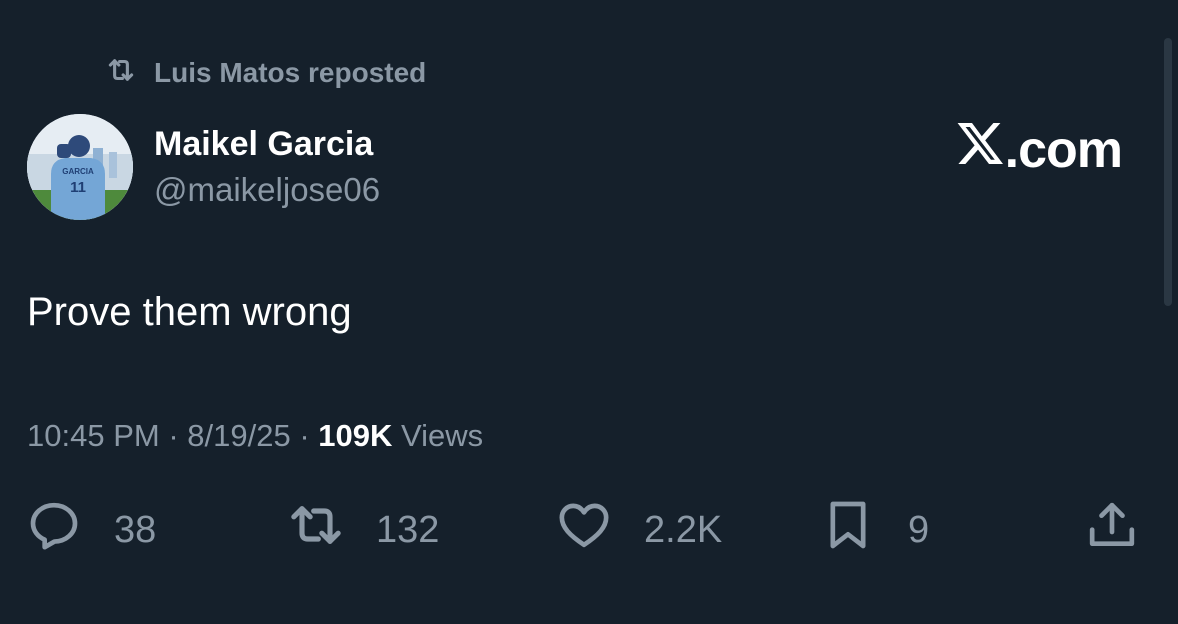 The width and height of the screenshot is (1178, 624). I want to click on tweet-meta: 10:45 PM · 8/19/25 · 109K Views, so click(255, 436).